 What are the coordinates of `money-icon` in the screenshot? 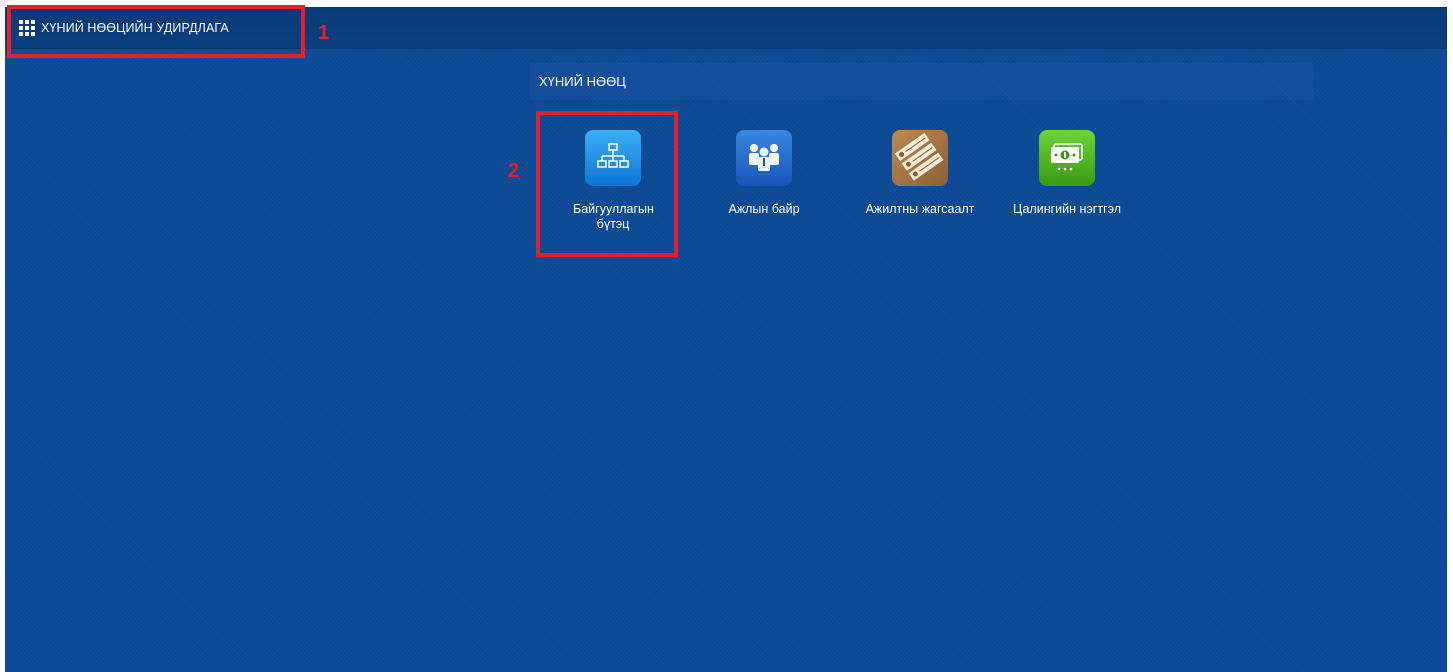 It's located at (1067, 158).